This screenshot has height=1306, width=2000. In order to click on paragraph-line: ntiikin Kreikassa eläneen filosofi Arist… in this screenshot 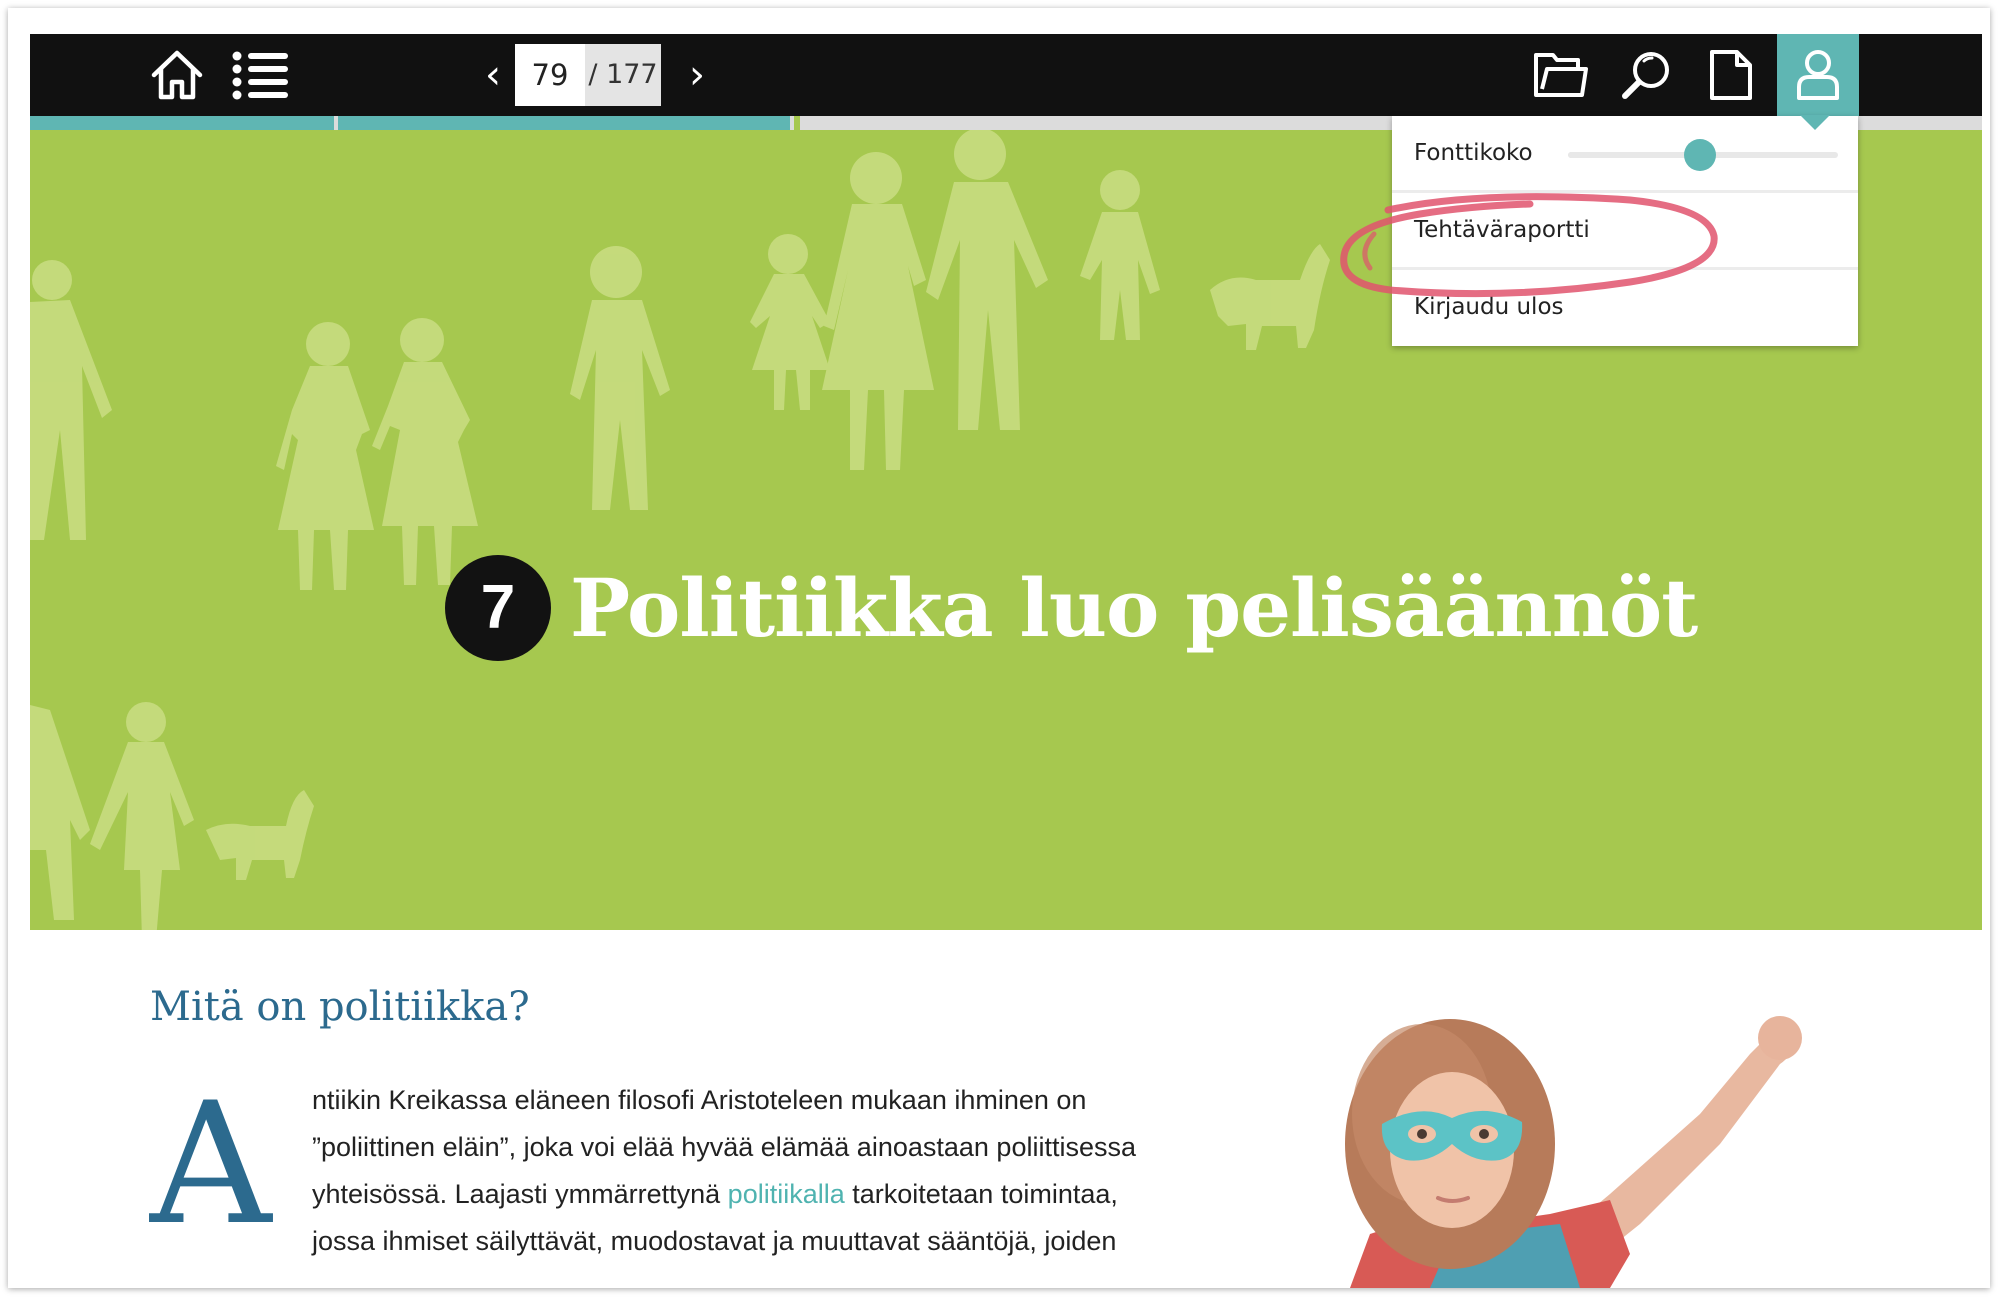, I will do `click(699, 1100)`.